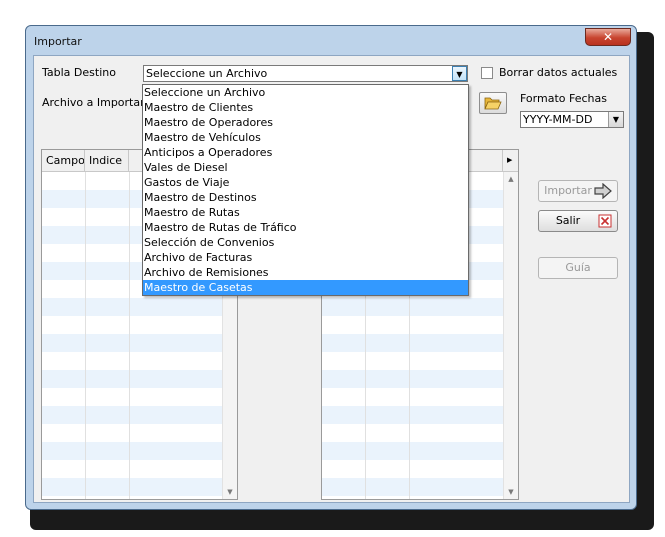  I want to click on dropdown-option: Gastos de Viaje, so click(305, 182).